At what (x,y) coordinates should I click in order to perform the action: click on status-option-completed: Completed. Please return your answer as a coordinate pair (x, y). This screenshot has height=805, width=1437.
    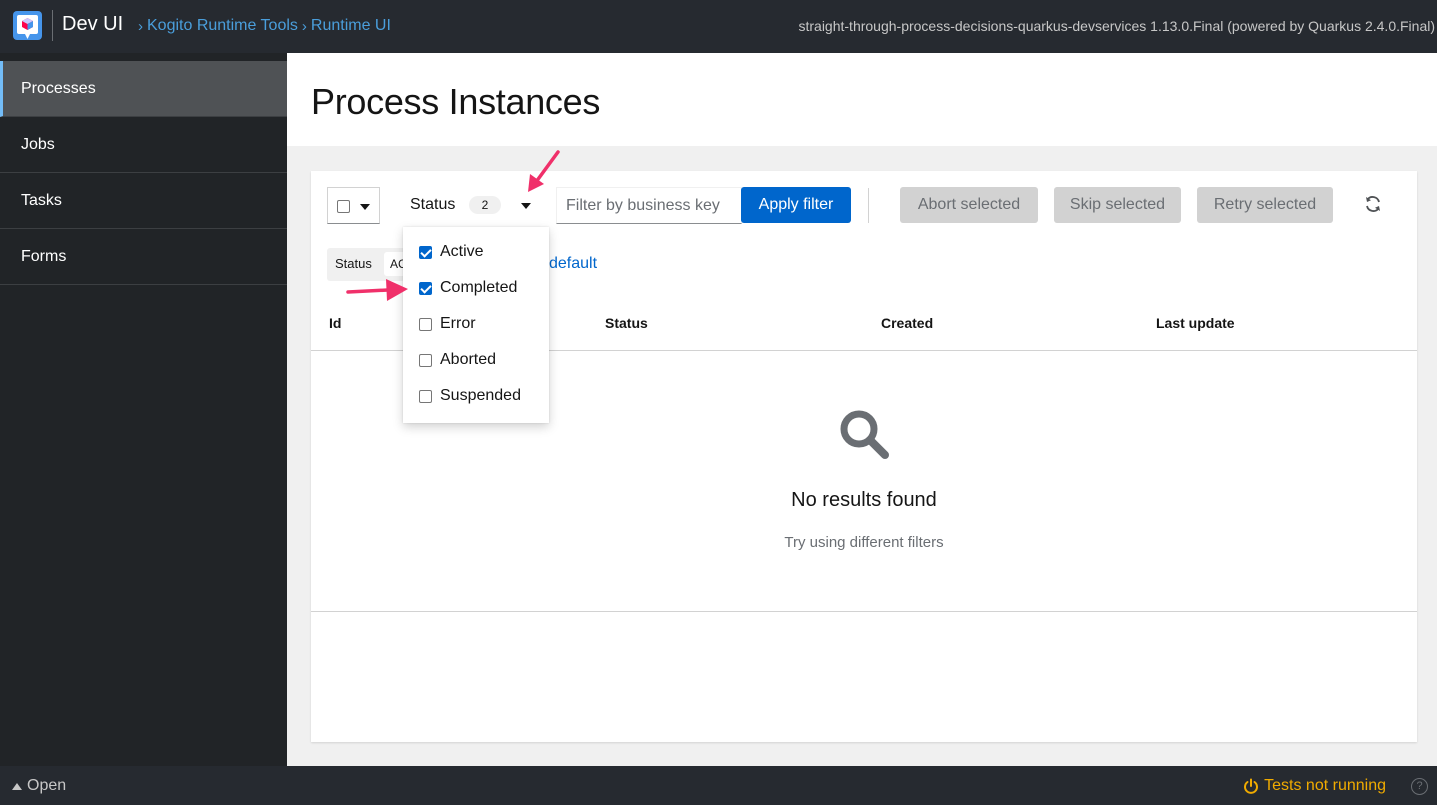
    Looking at the image, I should click on (468, 288).